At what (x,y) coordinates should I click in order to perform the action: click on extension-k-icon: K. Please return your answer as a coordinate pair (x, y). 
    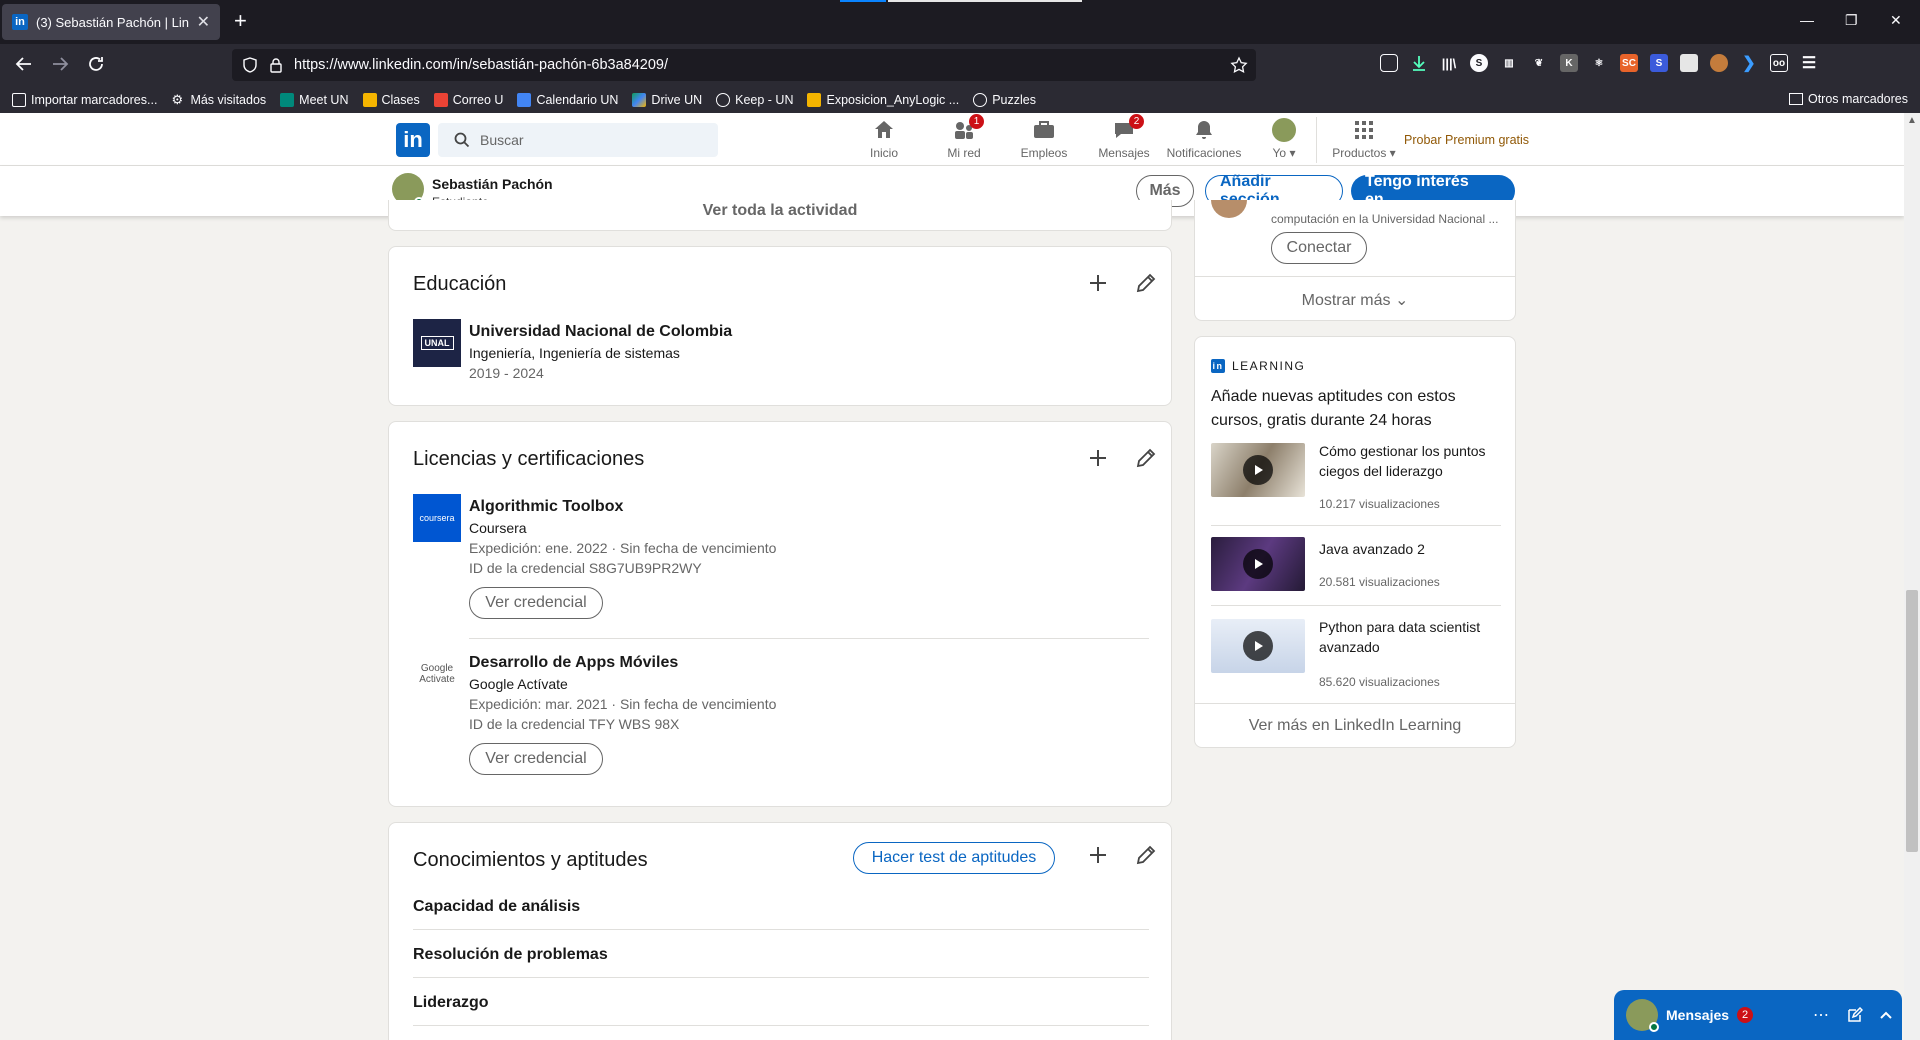
    Looking at the image, I should click on (1569, 63).